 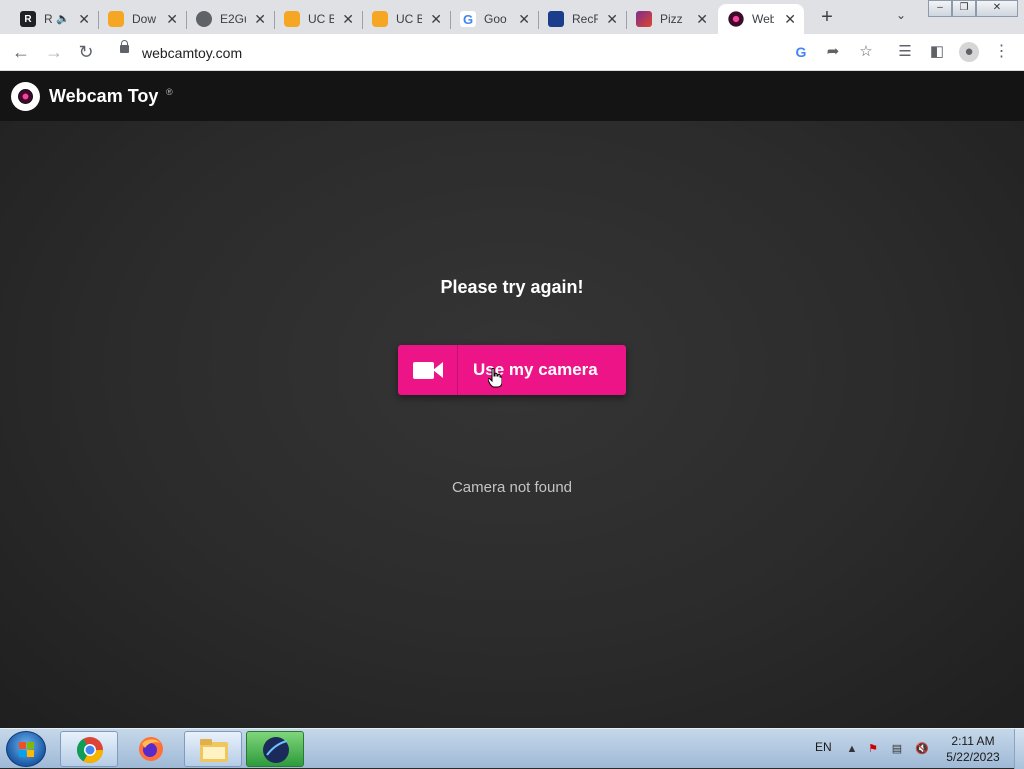 I want to click on menu-dots-icon: ⋮, so click(x=1001, y=52).